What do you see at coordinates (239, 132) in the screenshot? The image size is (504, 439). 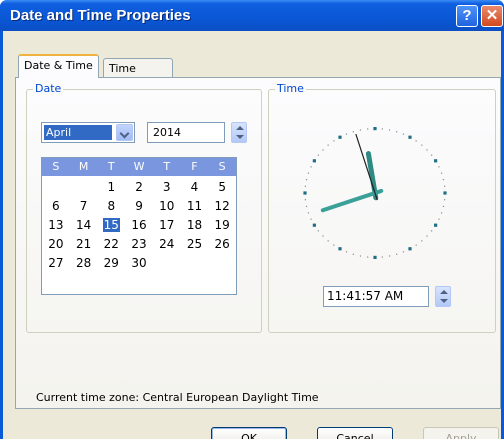 I see `year-spinner` at bounding box center [239, 132].